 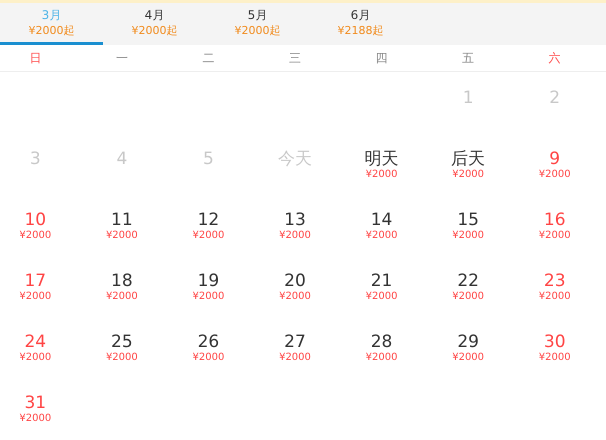 I want to click on month-tab: 6月 ¥2188起, so click(x=360, y=24).